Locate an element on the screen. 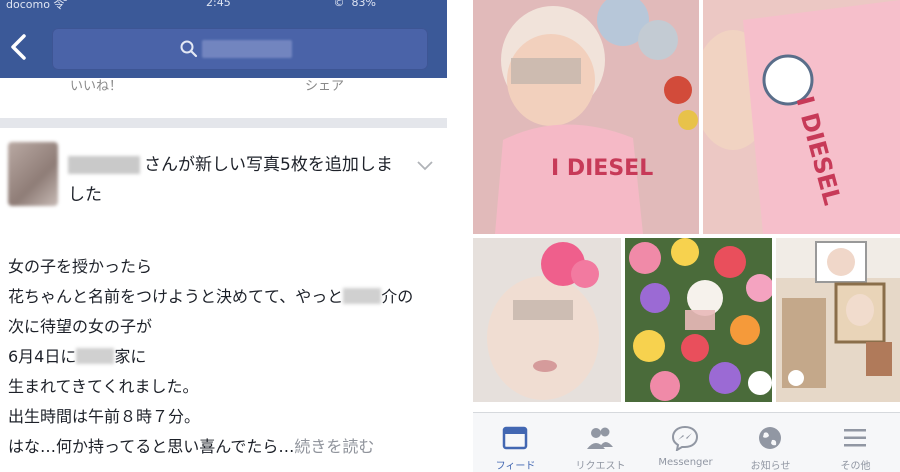 Image resolution: width=900 pixels, height=472 pixels. tab-feed: フィード is located at coordinates (515, 442).